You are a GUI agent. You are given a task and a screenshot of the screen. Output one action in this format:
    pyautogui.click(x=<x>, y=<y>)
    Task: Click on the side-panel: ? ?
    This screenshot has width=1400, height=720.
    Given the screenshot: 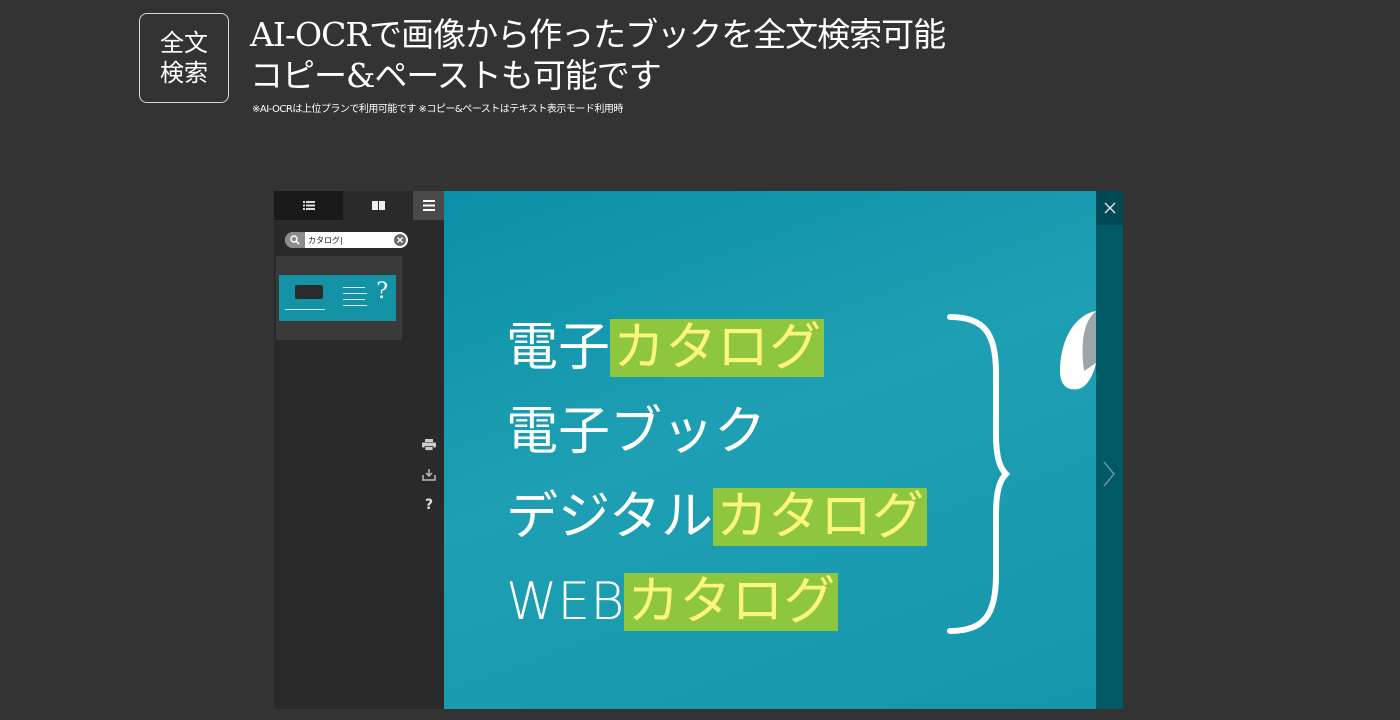 What is the action you would take?
    pyautogui.click(x=359, y=450)
    